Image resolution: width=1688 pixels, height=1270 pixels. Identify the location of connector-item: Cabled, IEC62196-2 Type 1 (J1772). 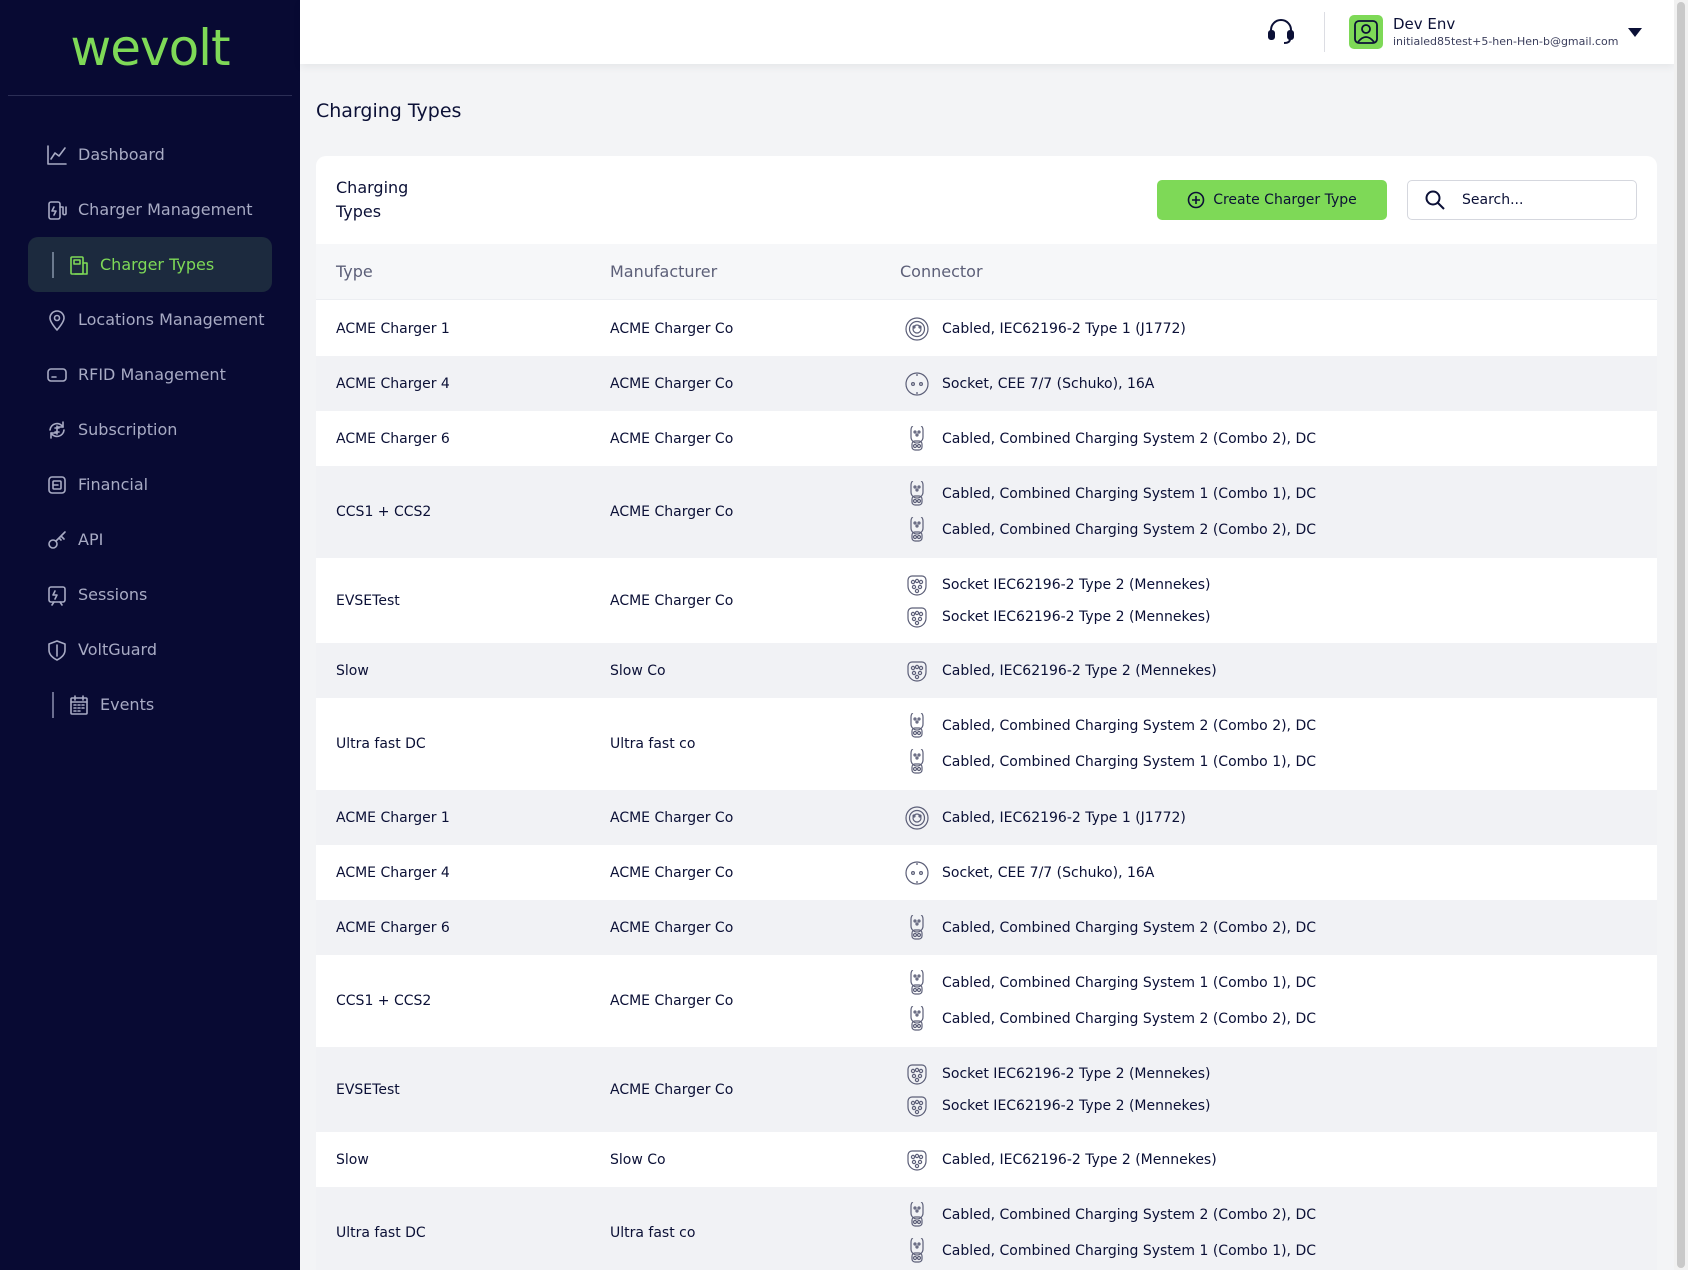
(1045, 818).